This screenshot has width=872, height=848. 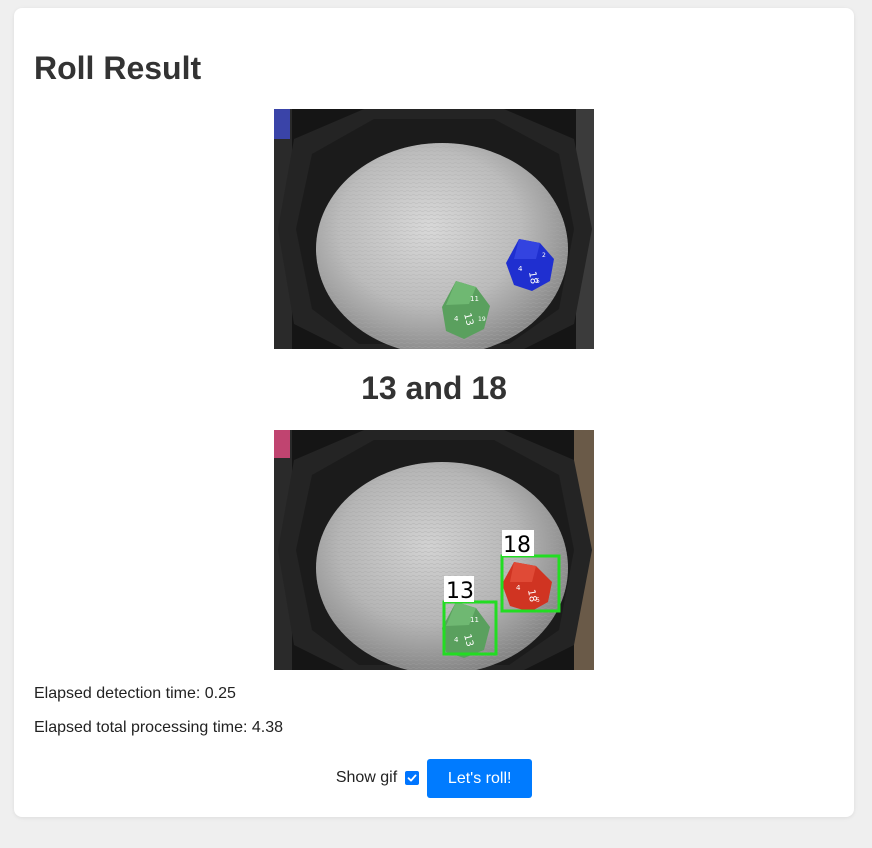 I want to click on svg-text: 19, so click(x=482, y=319).